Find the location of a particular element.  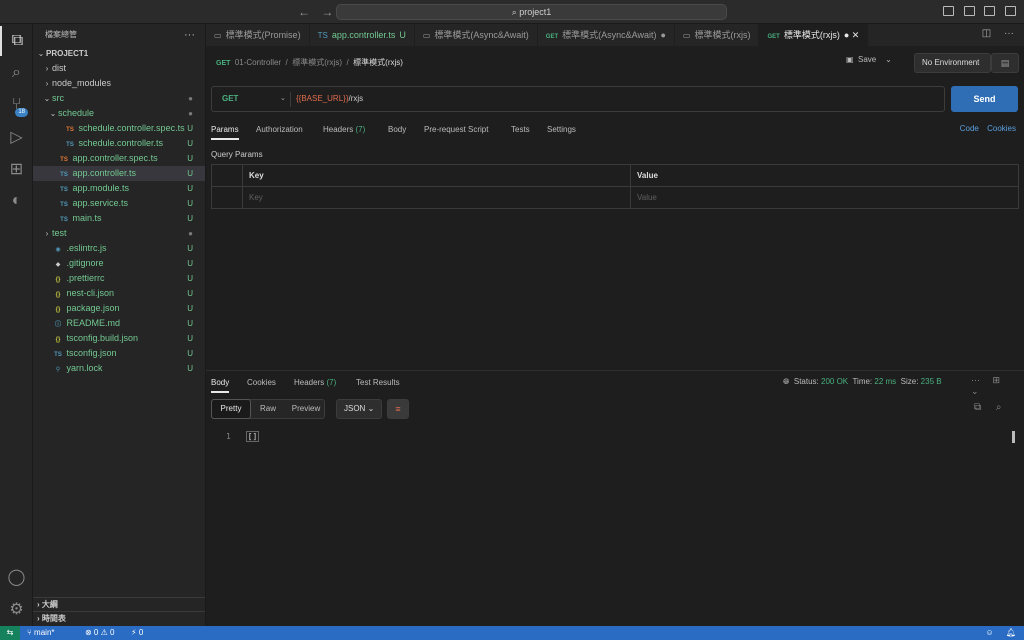

tree-item: TS schedule.controller.spec.ts U is located at coordinates (119, 128).